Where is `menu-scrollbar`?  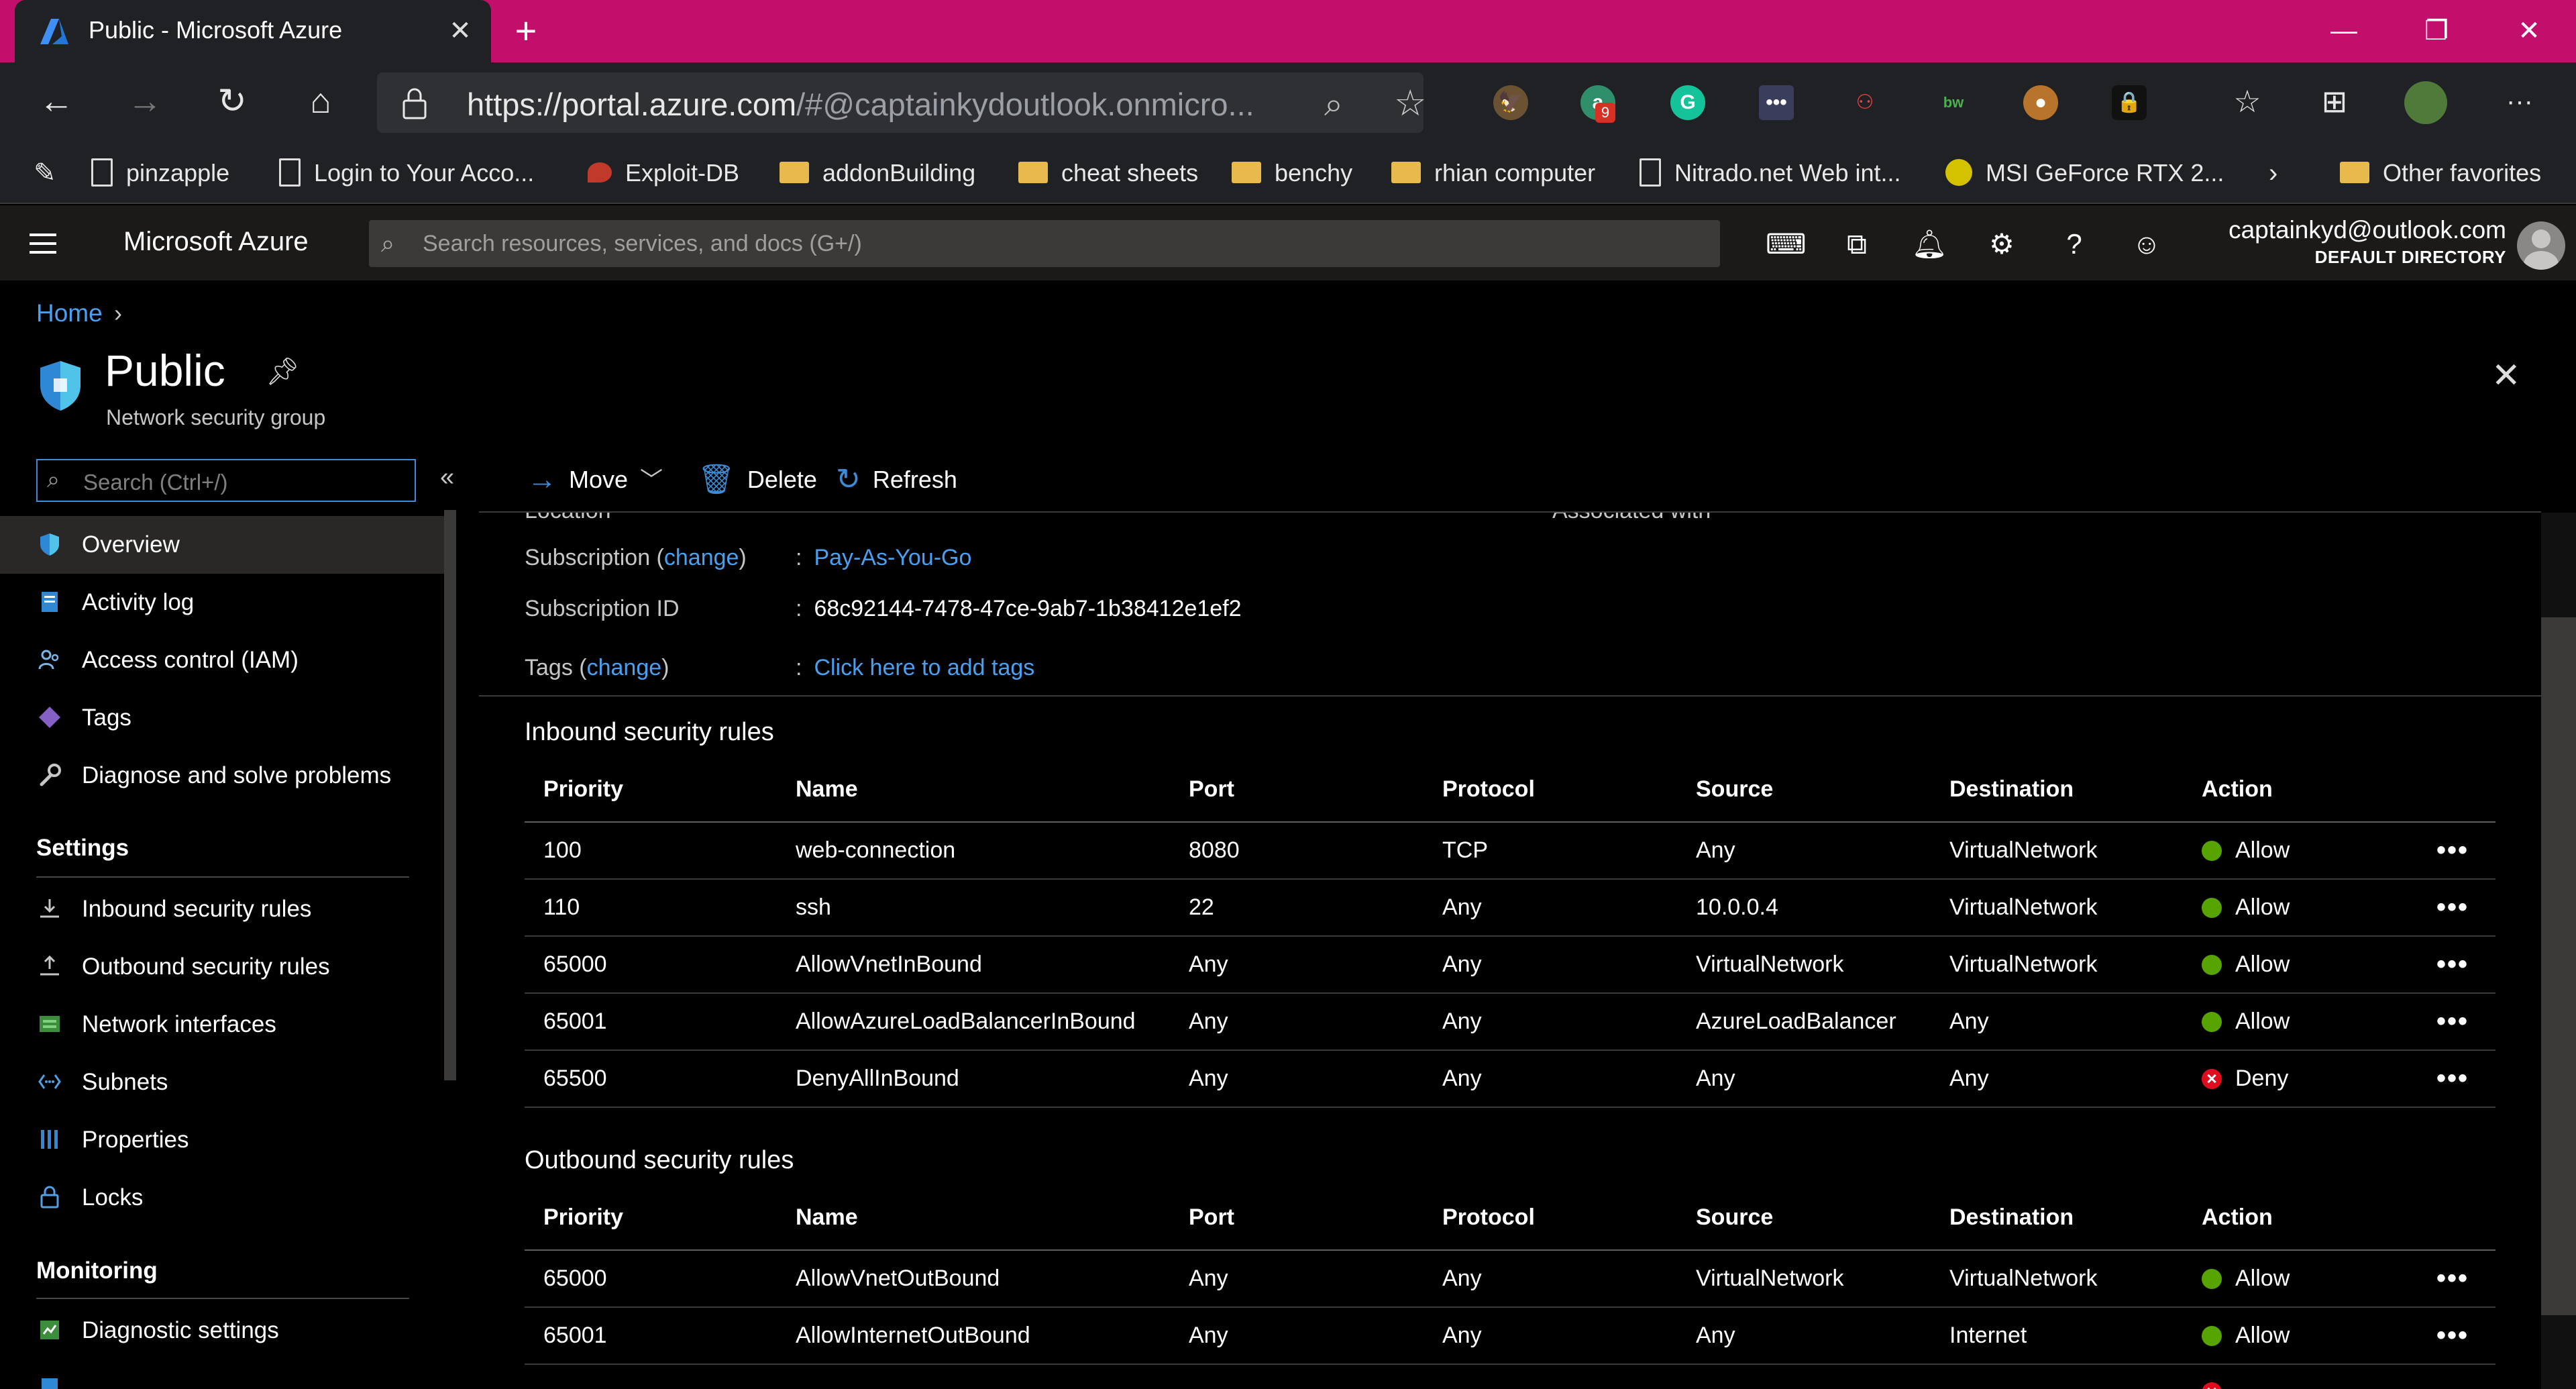
menu-scrollbar is located at coordinates (450, 795).